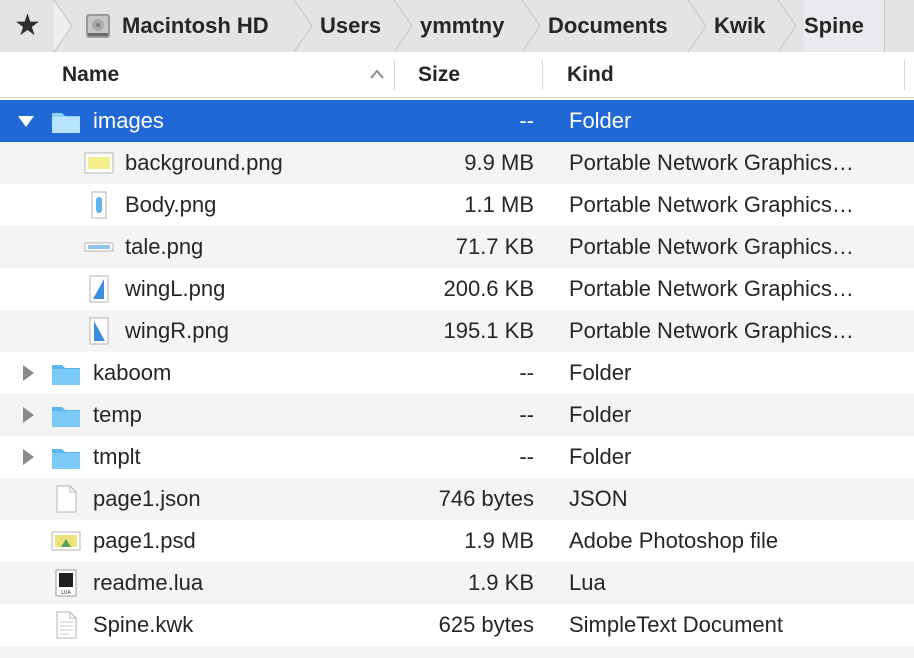 This screenshot has width=914, height=658. Describe the element at coordinates (66, 541) in the screenshot. I see `psd-file-icon` at that location.